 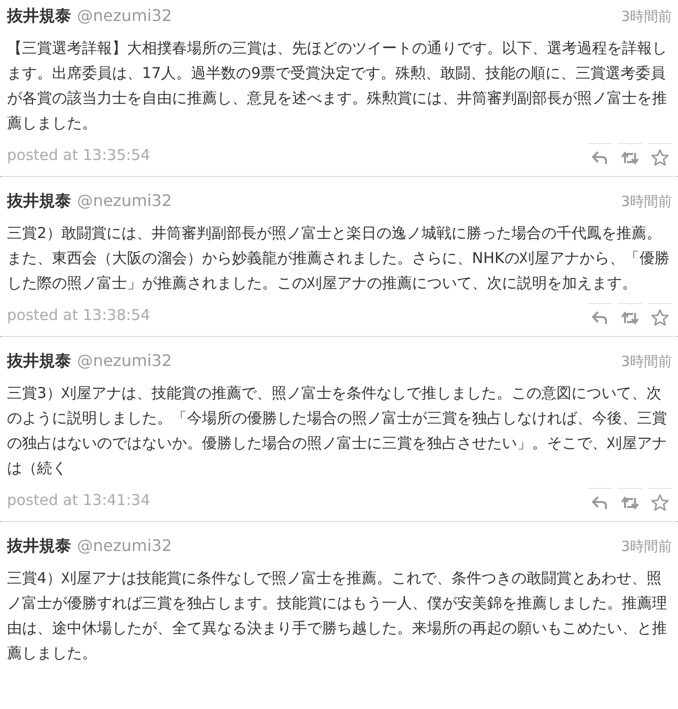 What do you see at coordinates (78, 500) in the screenshot?
I see `posted-time: posted at 13:41:34` at bounding box center [78, 500].